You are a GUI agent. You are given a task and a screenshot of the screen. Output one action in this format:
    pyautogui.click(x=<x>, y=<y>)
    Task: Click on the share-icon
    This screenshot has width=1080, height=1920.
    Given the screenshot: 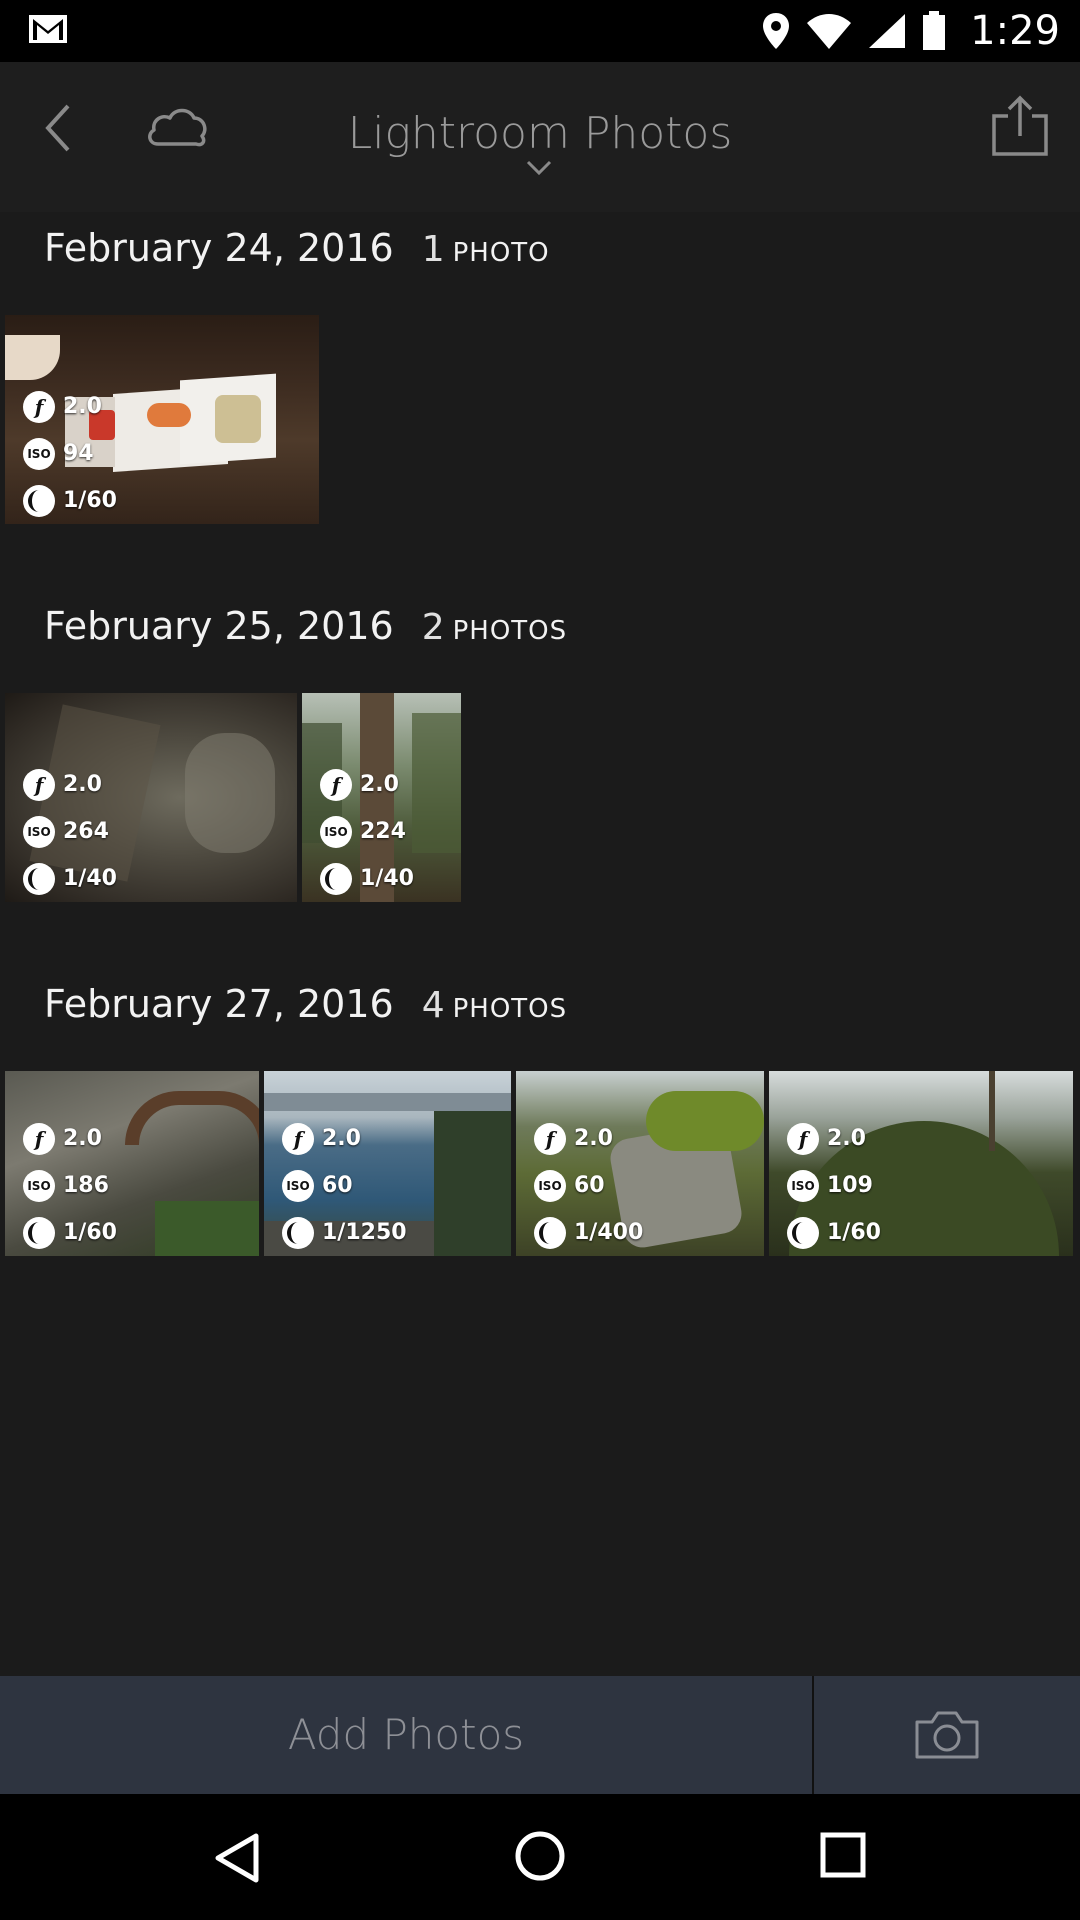 What is the action you would take?
    pyautogui.click(x=1020, y=127)
    